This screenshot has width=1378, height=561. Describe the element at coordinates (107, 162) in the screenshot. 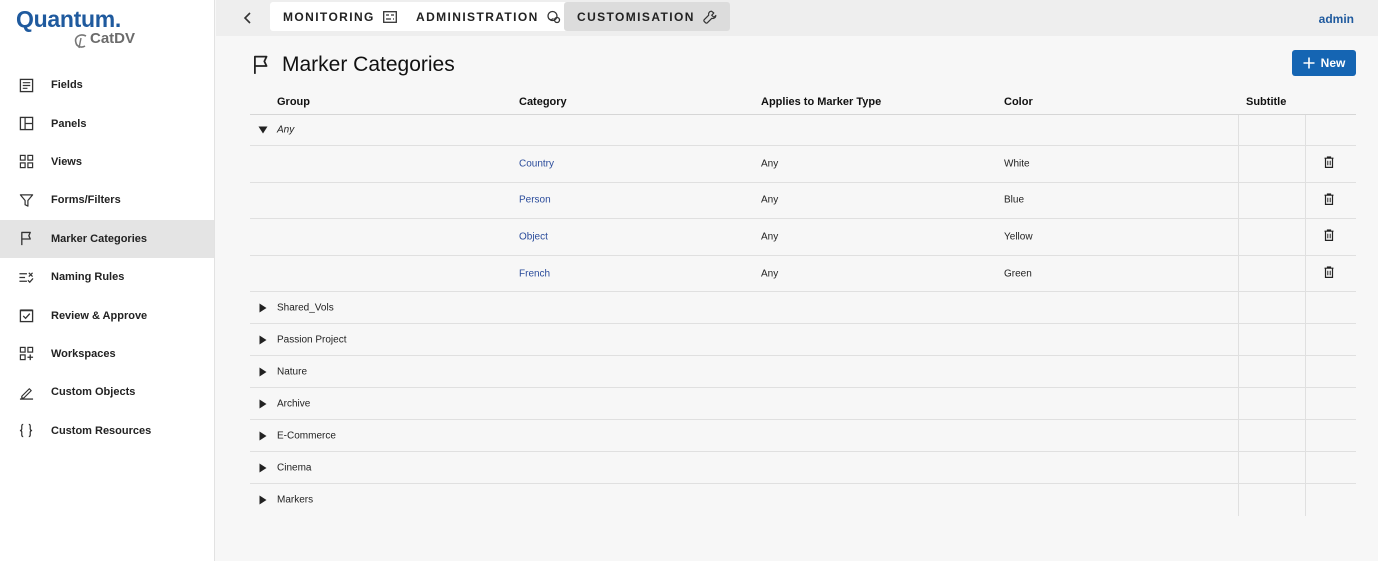

I see `sidebar-item-views: Views` at that location.